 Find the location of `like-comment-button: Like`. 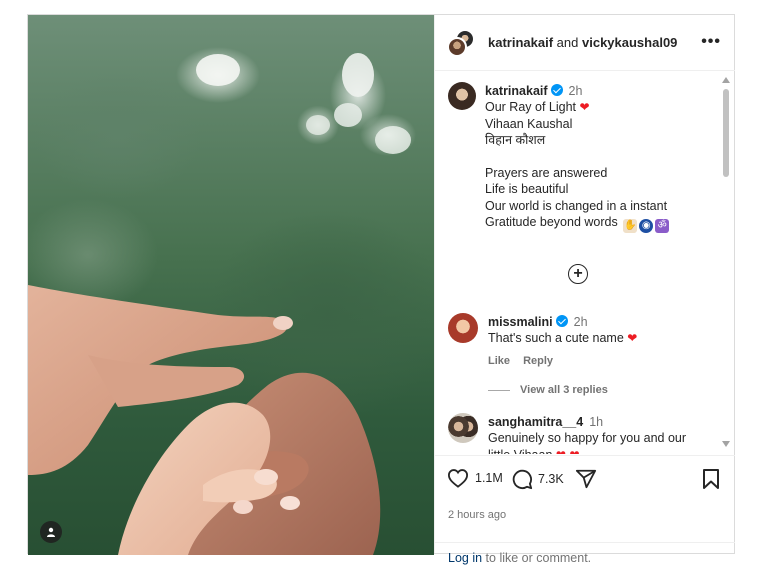

like-comment-button: Like is located at coordinates (499, 361).